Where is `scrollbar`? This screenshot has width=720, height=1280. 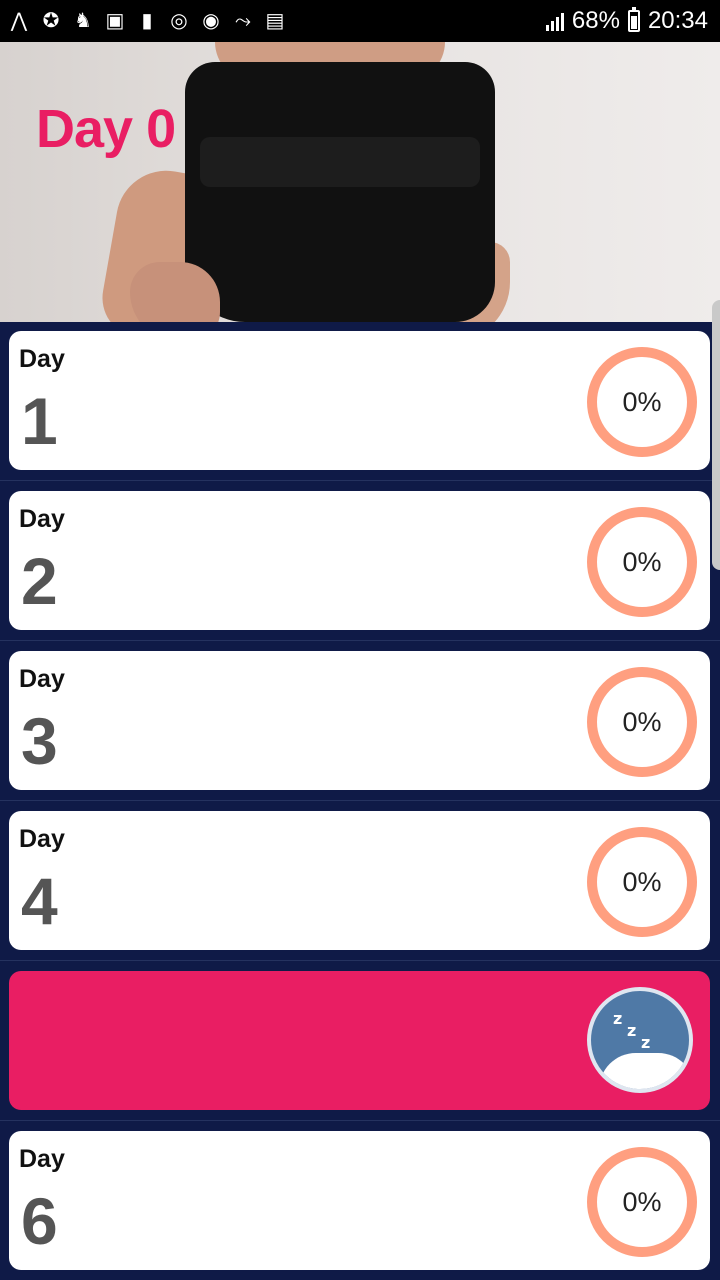
scrollbar is located at coordinates (716, 435).